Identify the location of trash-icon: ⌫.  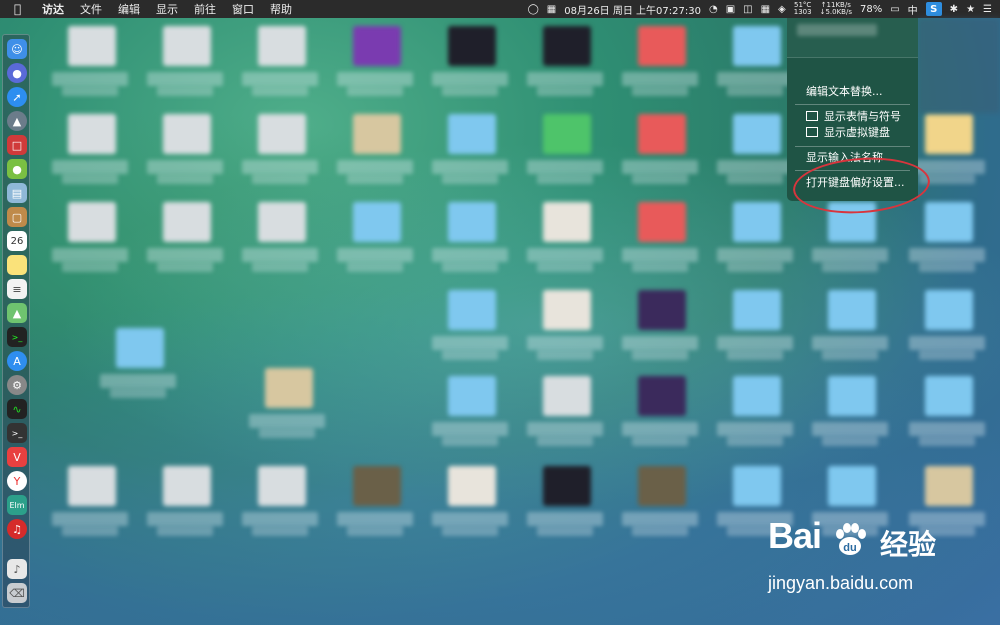
(17, 593).